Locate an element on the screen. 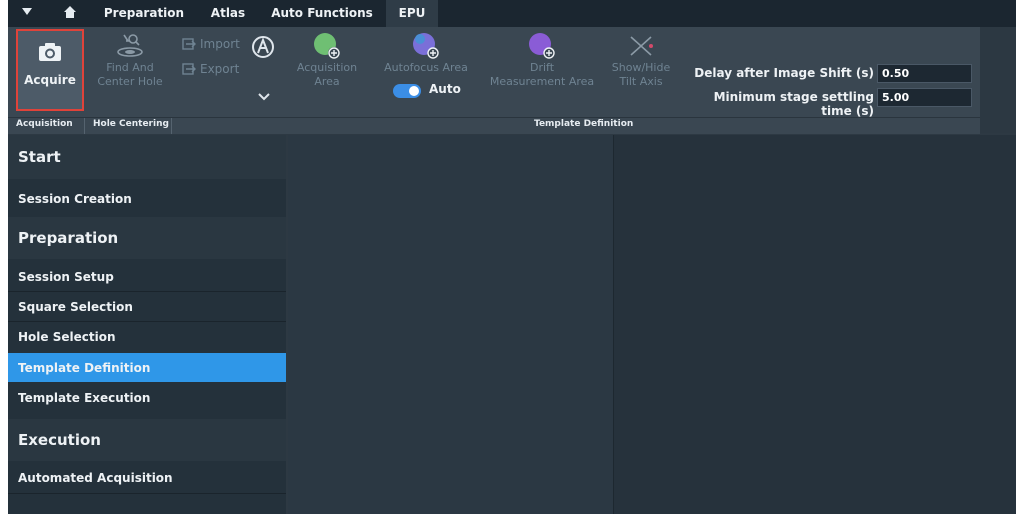  show-hide-tilt-axis-button: Show/Hide Tilt Axis is located at coordinates (641, 60).